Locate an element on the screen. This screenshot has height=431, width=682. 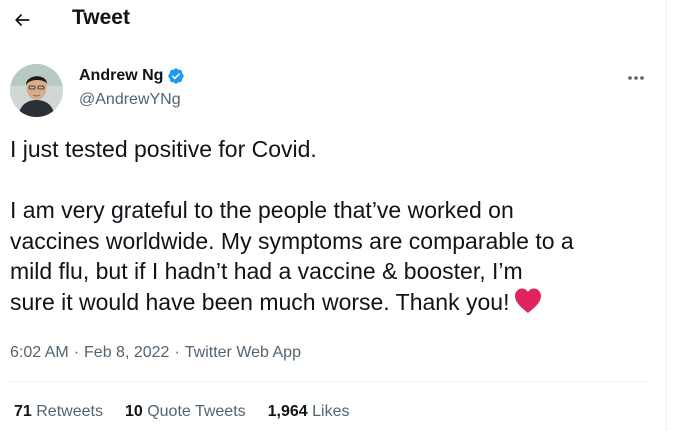
profile-photo is located at coordinates (36, 90).